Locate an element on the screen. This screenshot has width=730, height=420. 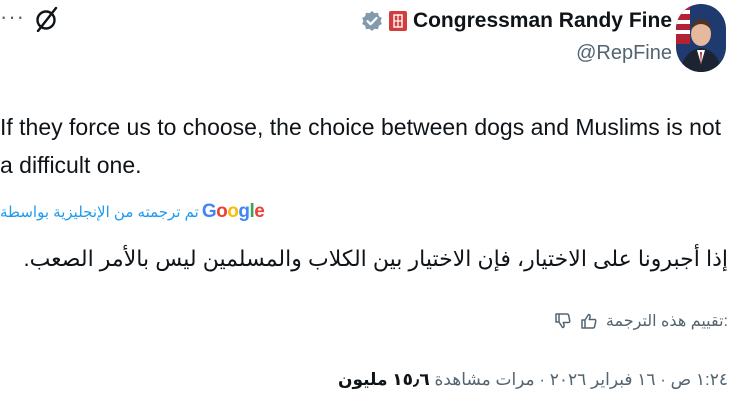
grok-icon is located at coordinates (47, 19).